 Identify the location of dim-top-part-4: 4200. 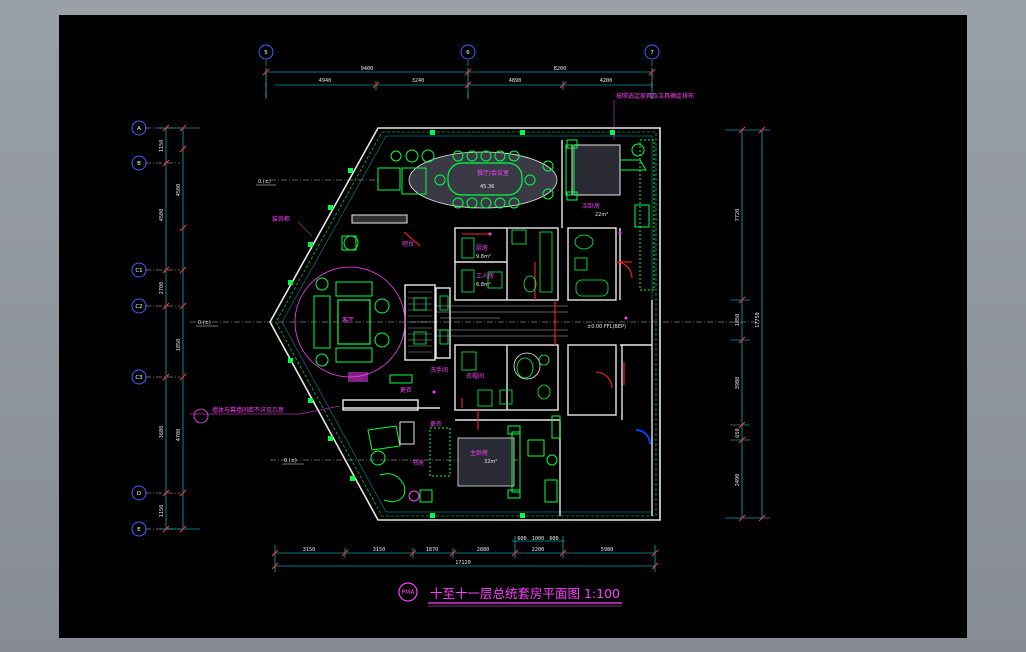
(606, 81).